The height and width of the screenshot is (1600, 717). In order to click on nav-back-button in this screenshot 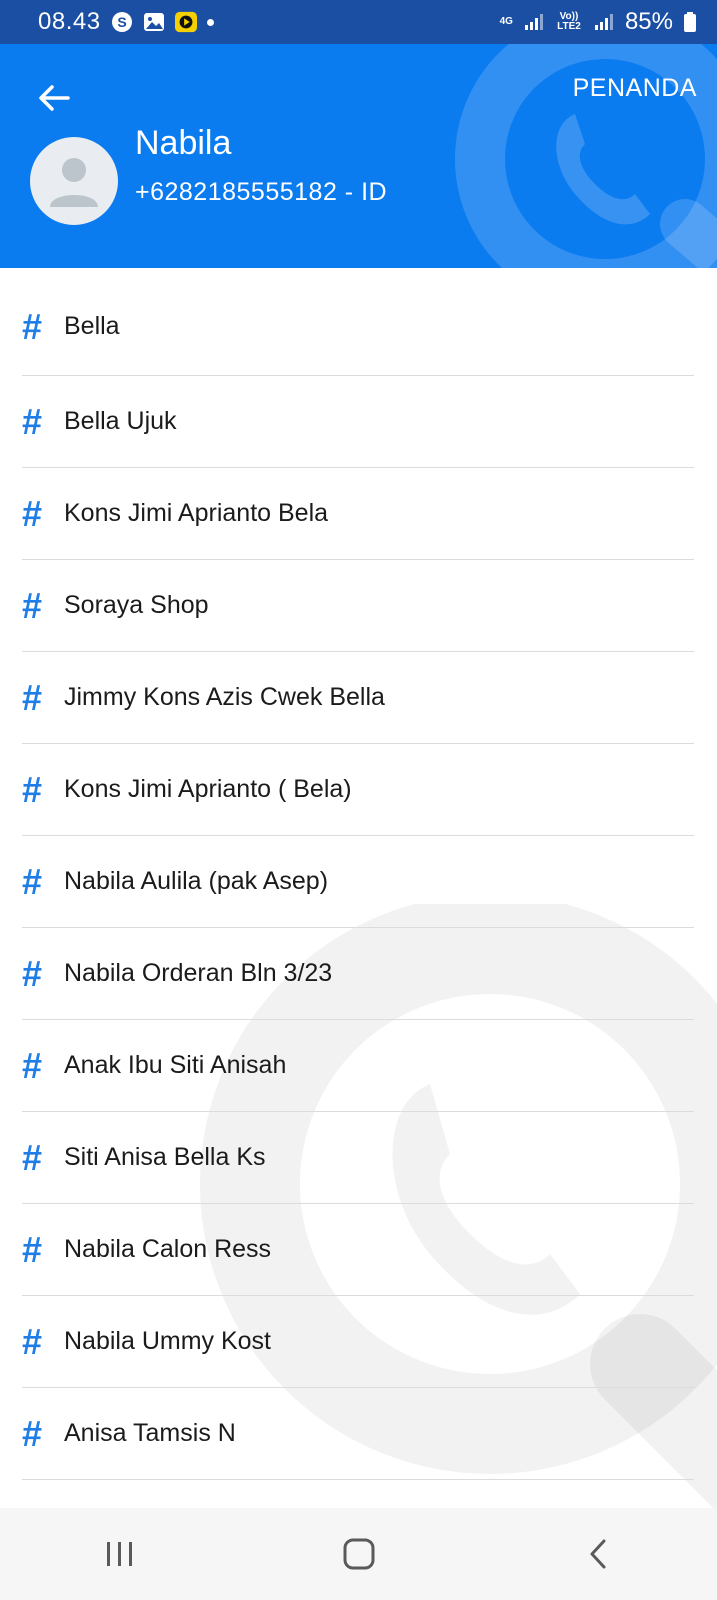, I will do `click(598, 1554)`.